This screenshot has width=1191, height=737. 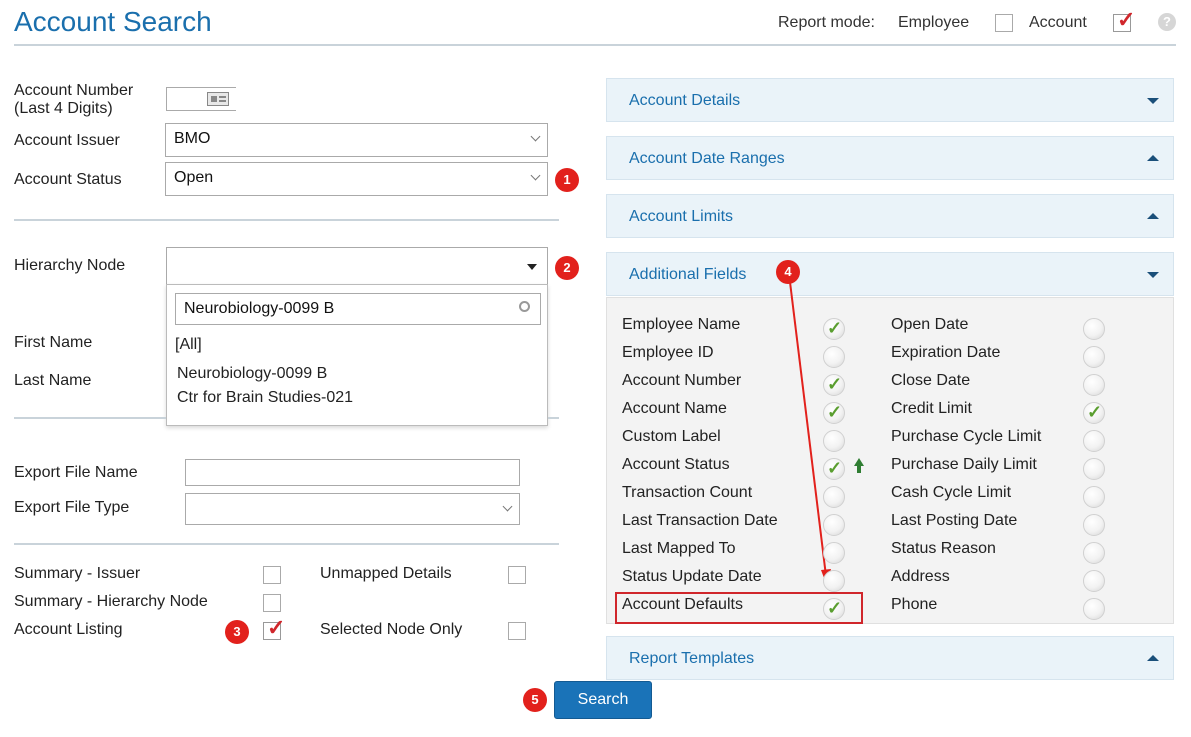 I want to click on step-badge-2: 2, so click(x=567, y=268).